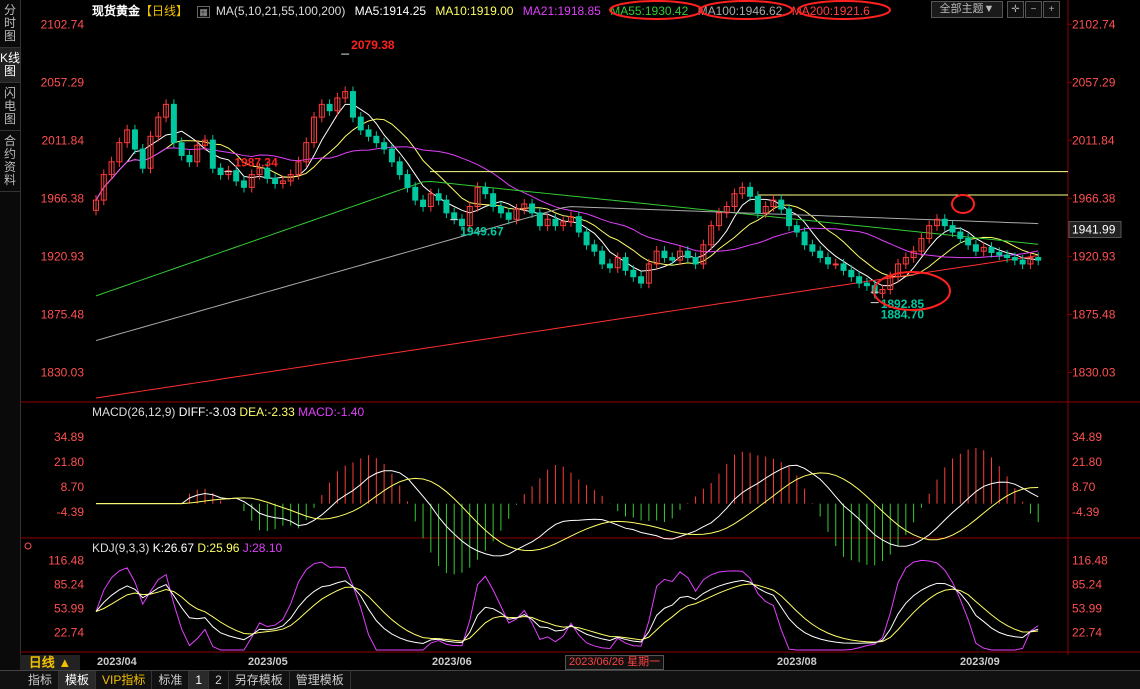  What do you see at coordinates (69, 633) in the screenshot?
I see `kdj-y-tick-label: 22.74` at bounding box center [69, 633].